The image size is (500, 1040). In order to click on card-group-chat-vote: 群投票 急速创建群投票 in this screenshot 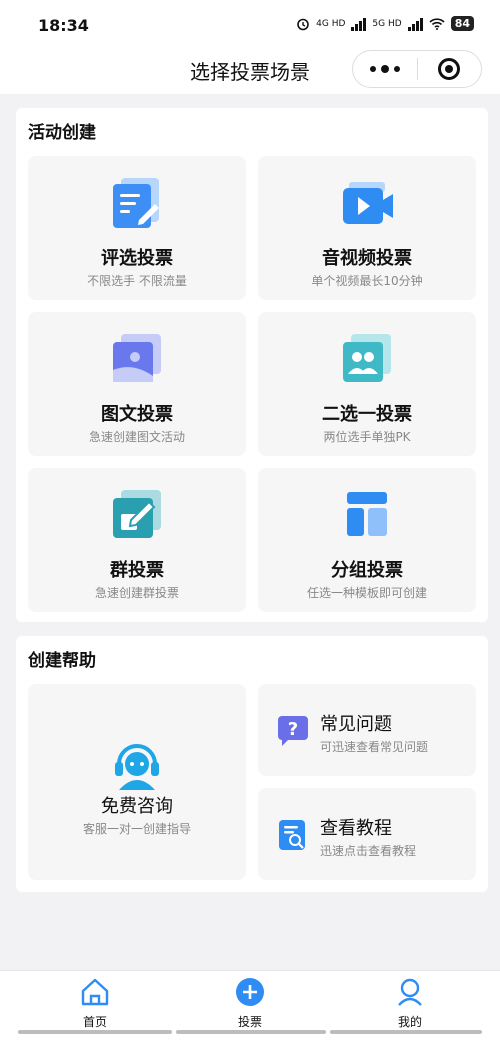, I will do `click(137, 540)`.